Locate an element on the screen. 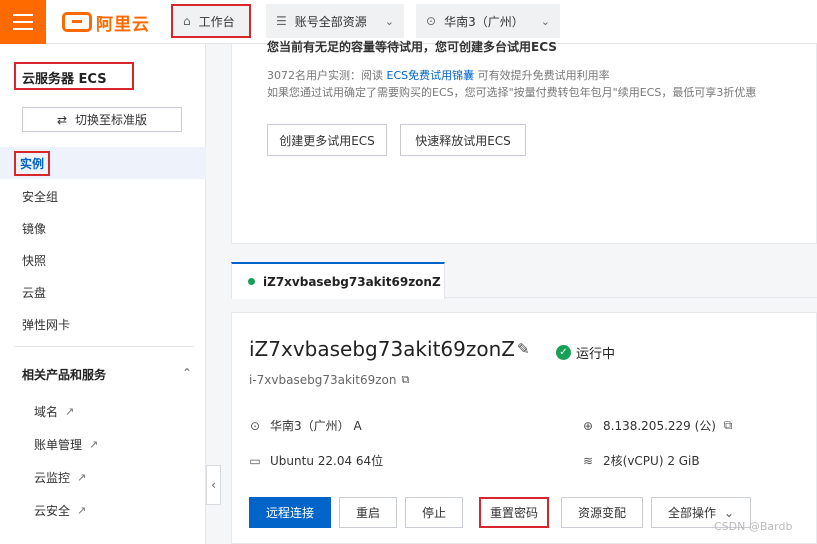 The width and height of the screenshot is (817, 544). tab-instance: iZ7xvbasebg73akit69zonZ is located at coordinates (338, 280).